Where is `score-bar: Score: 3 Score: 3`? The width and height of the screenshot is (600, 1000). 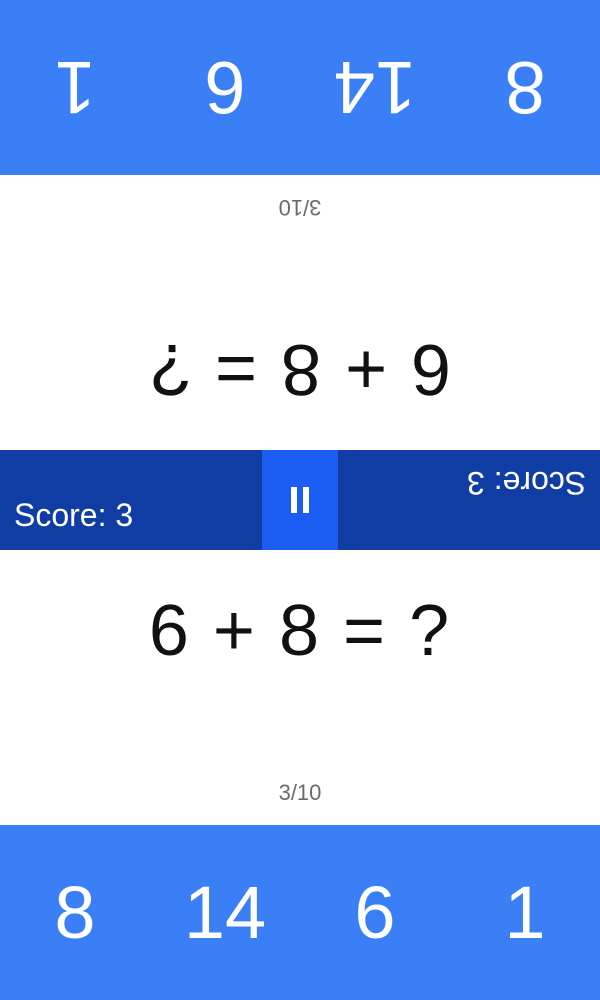
score-bar: Score: 3 Score: 3 is located at coordinates (300, 500).